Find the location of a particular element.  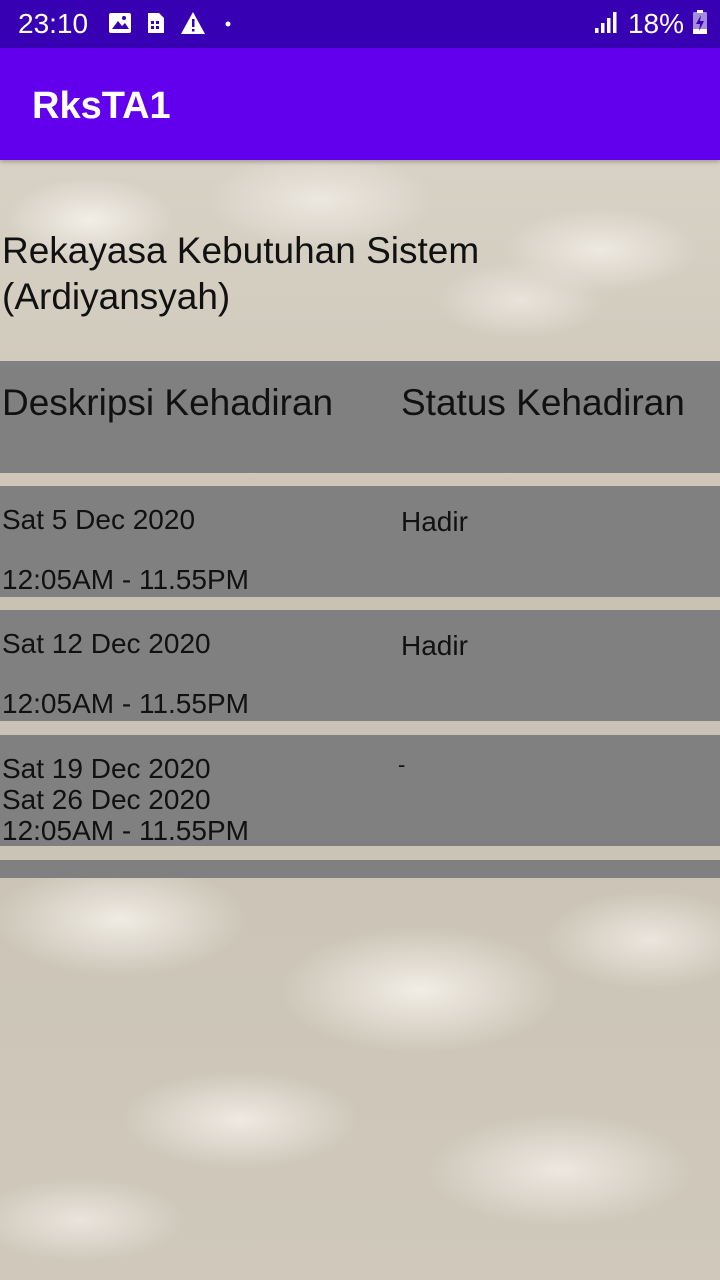

battery-percent: 18% is located at coordinates (655, 23).